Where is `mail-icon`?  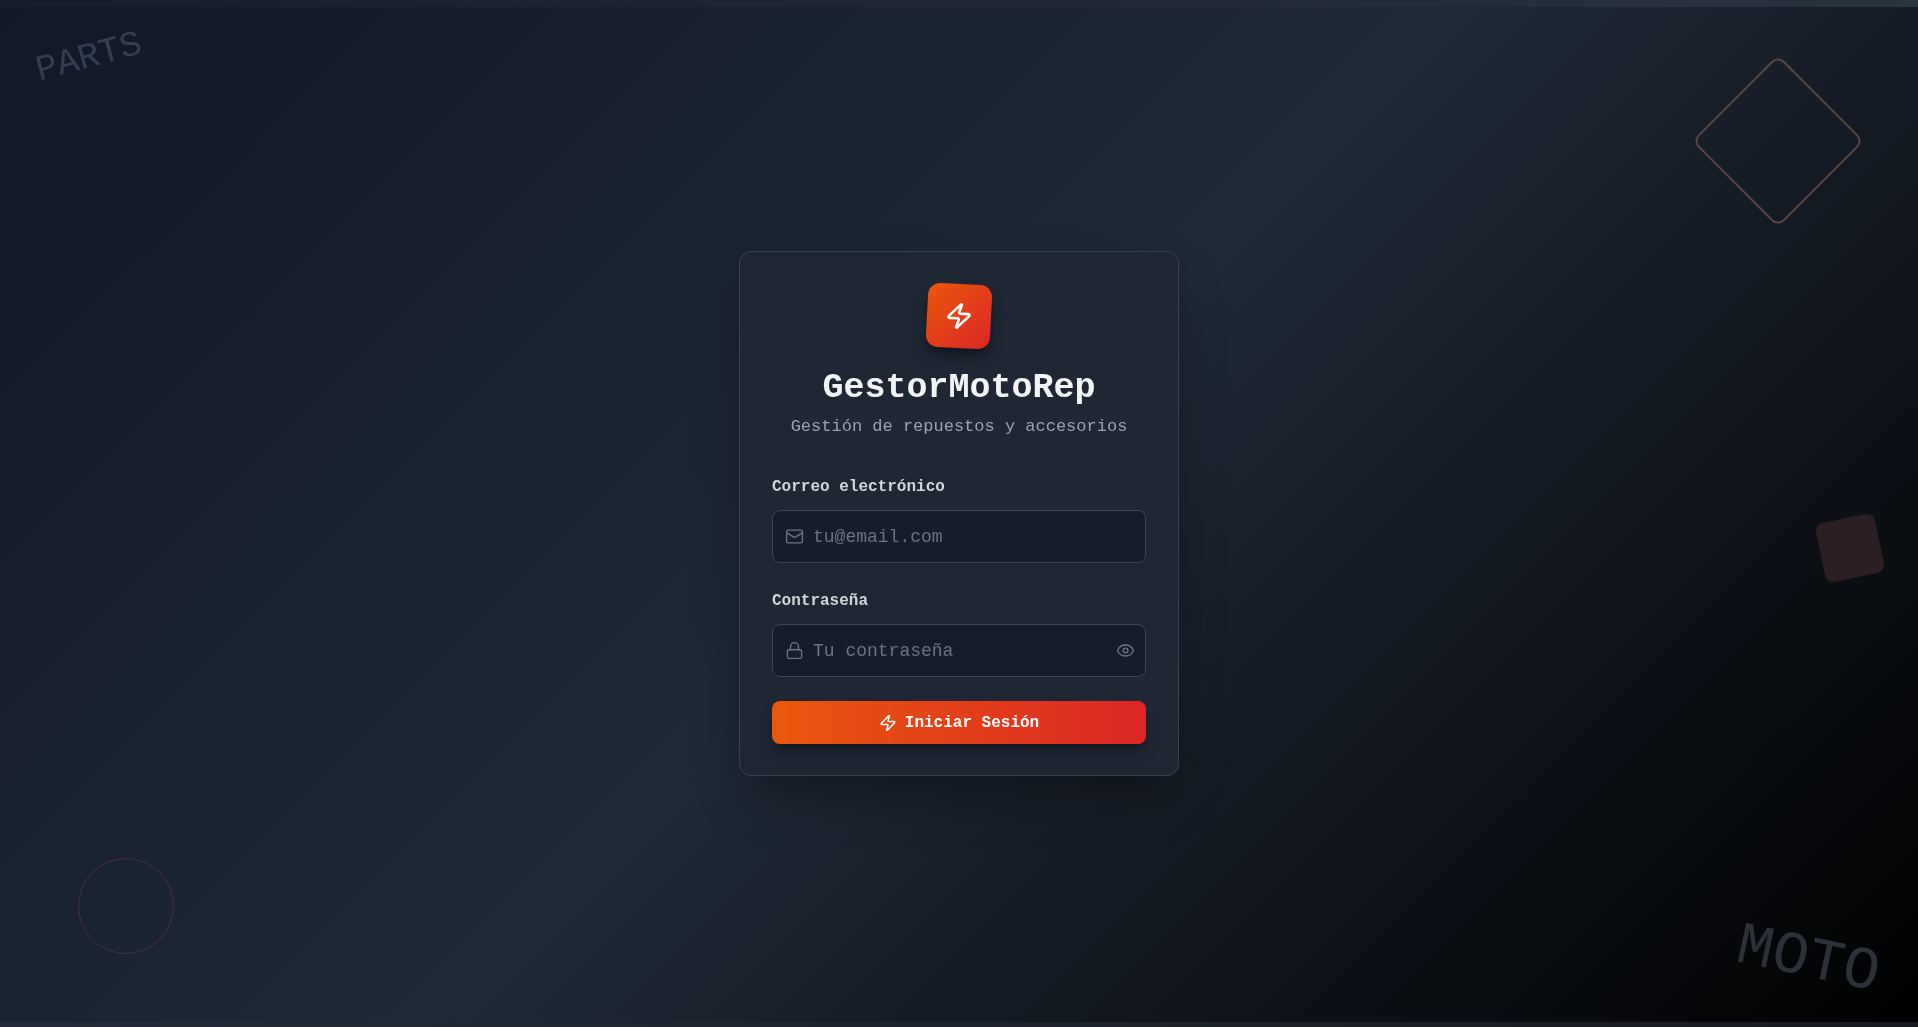 mail-icon is located at coordinates (794, 536).